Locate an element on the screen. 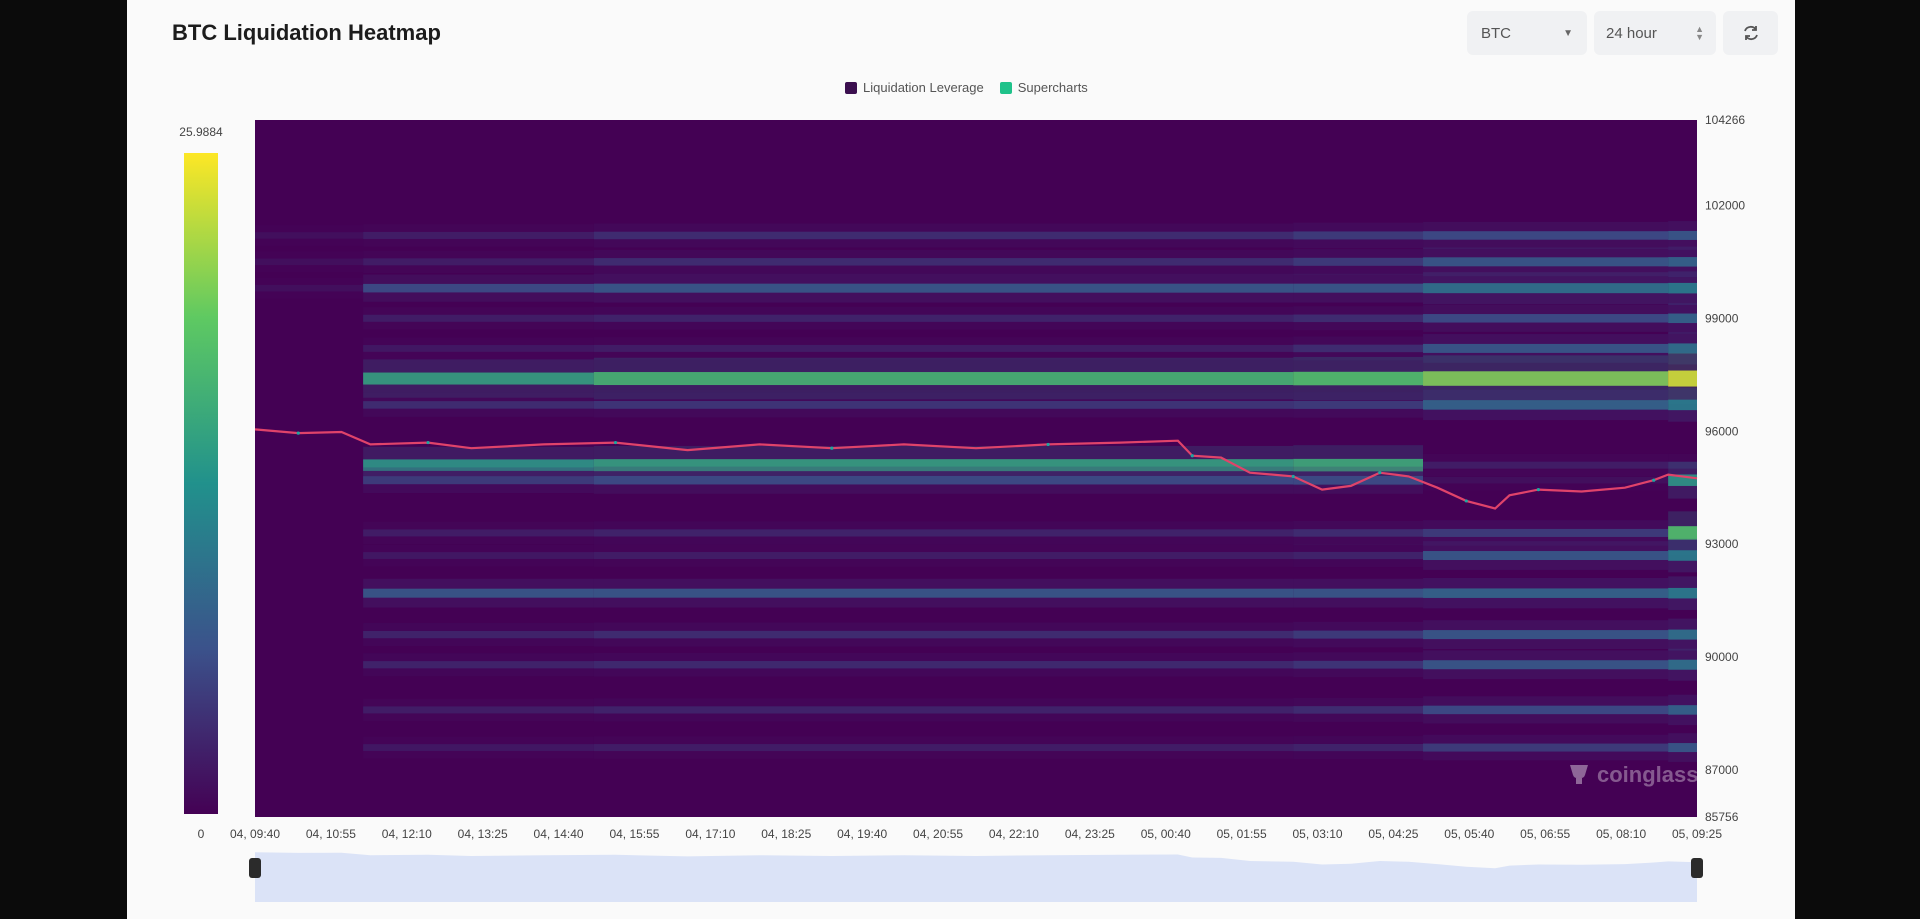  navigator-right-handle is located at coordinates (1697, 868).